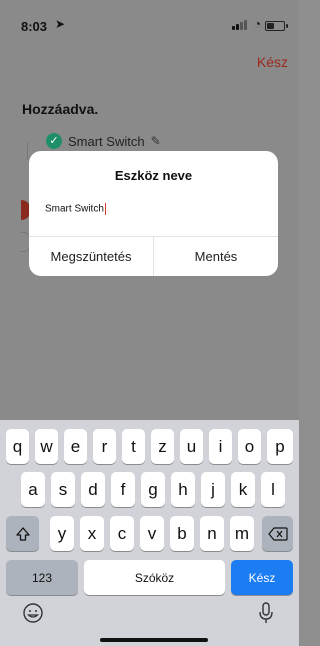 Image resolution: width=320 pixels, height=646 pixels. What do you see at coordinates (156, 141) in the screenshot?
I see `pencil-icon: ✎` at bounding box center [156, 141].